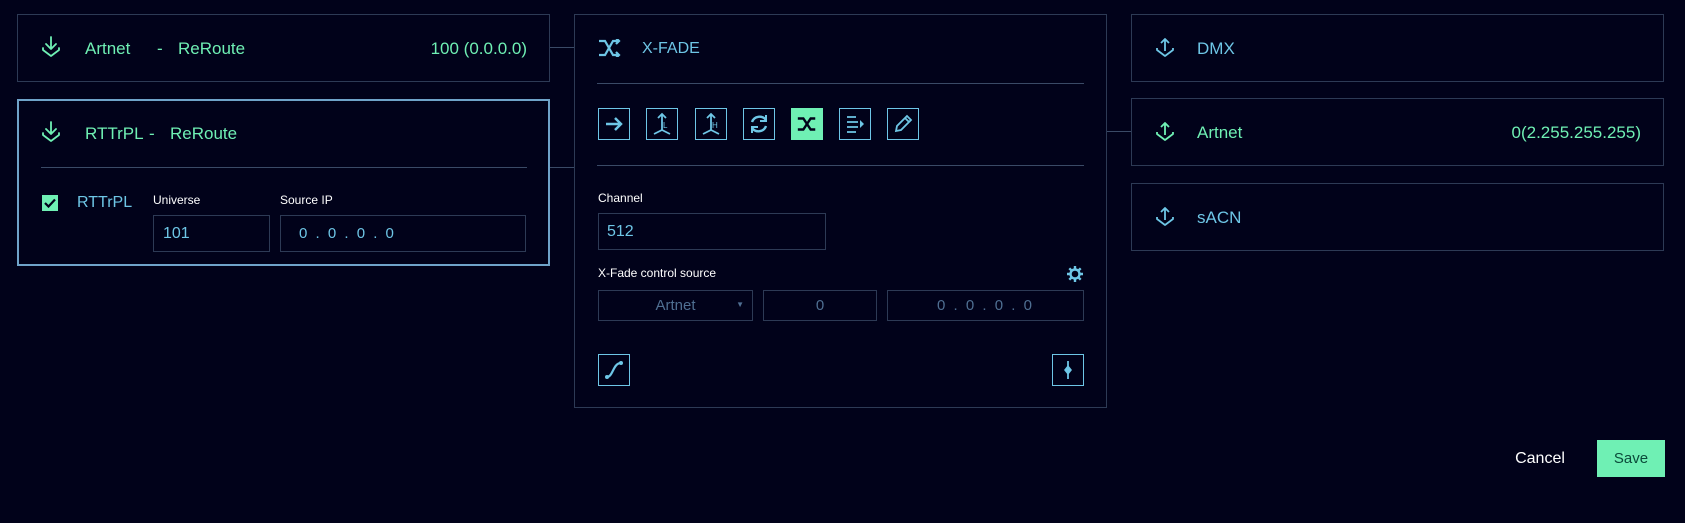  I want to click on save-button: Save, so click(1631, 458).